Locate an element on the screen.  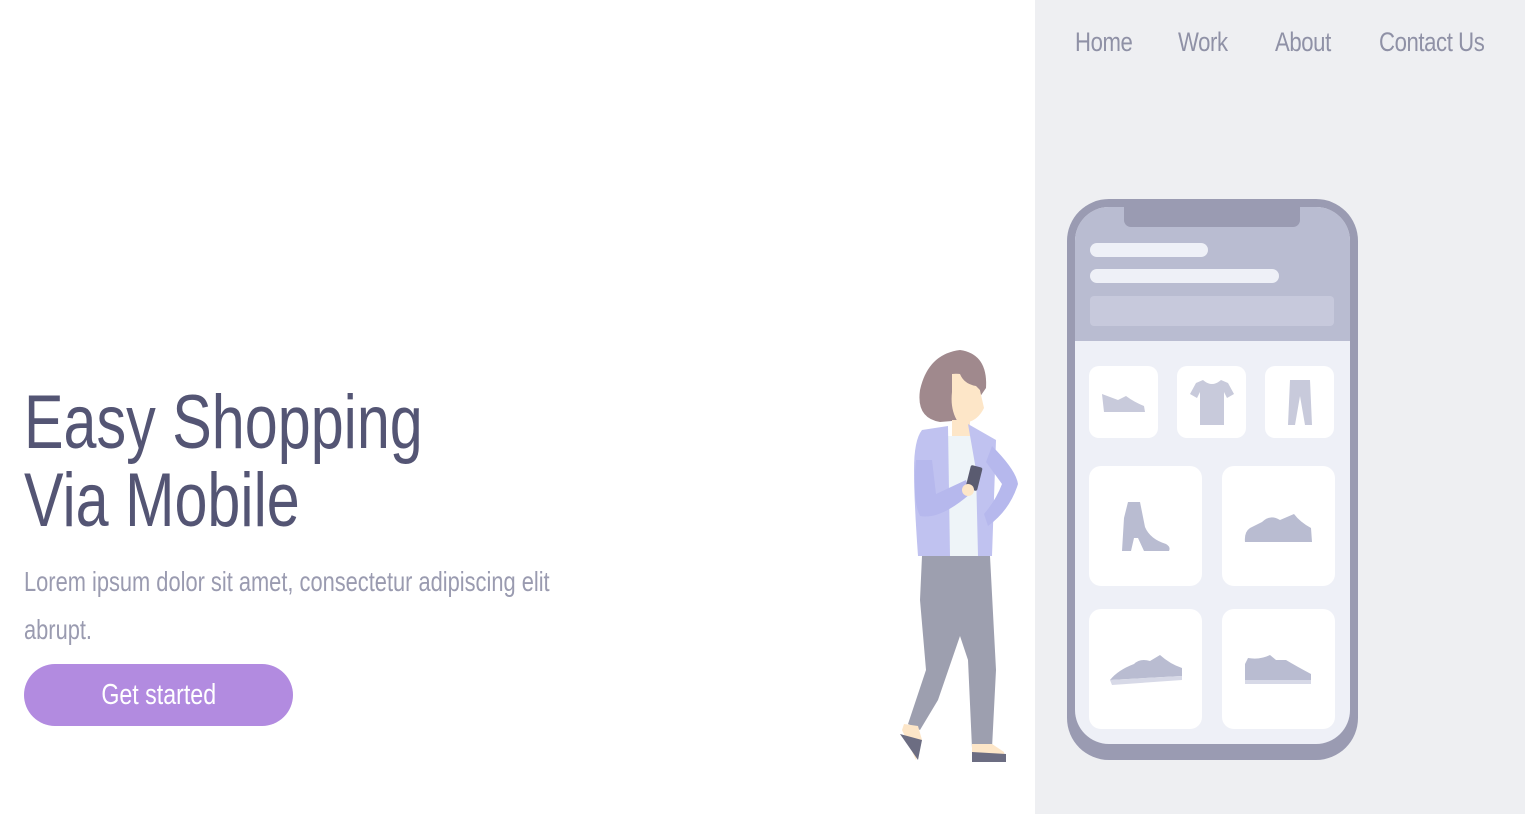
phone-illustration is located at coordinates (1212, 479).